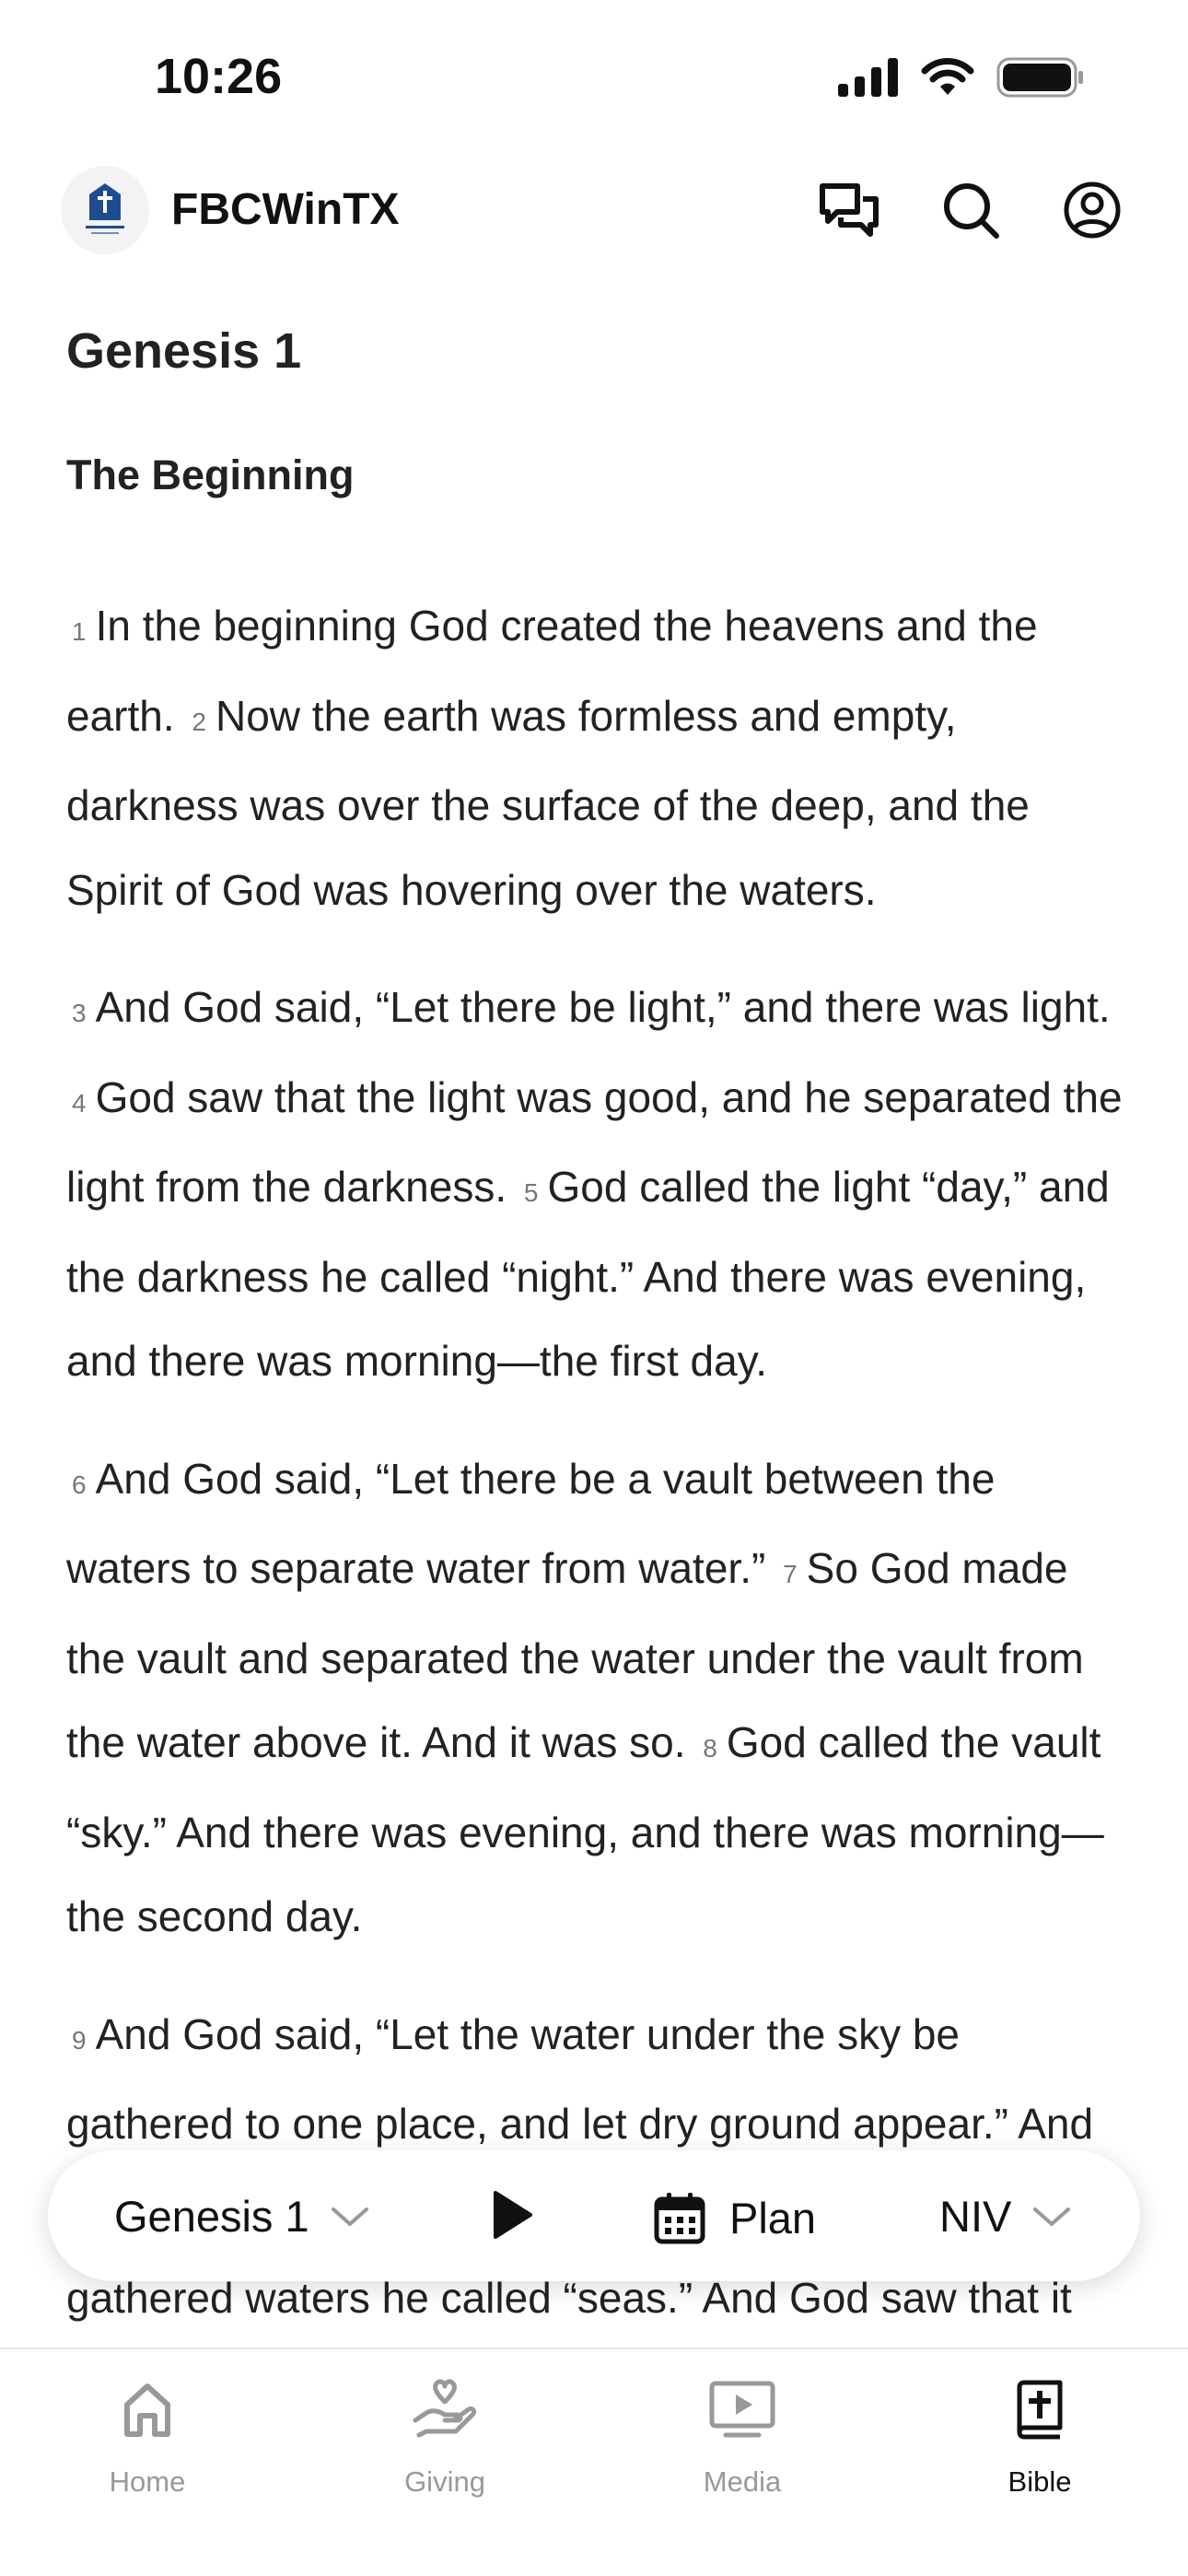  Describe the element at coordinates (679, 2218) in the screenshot. I see `calendar-icon` at that location.